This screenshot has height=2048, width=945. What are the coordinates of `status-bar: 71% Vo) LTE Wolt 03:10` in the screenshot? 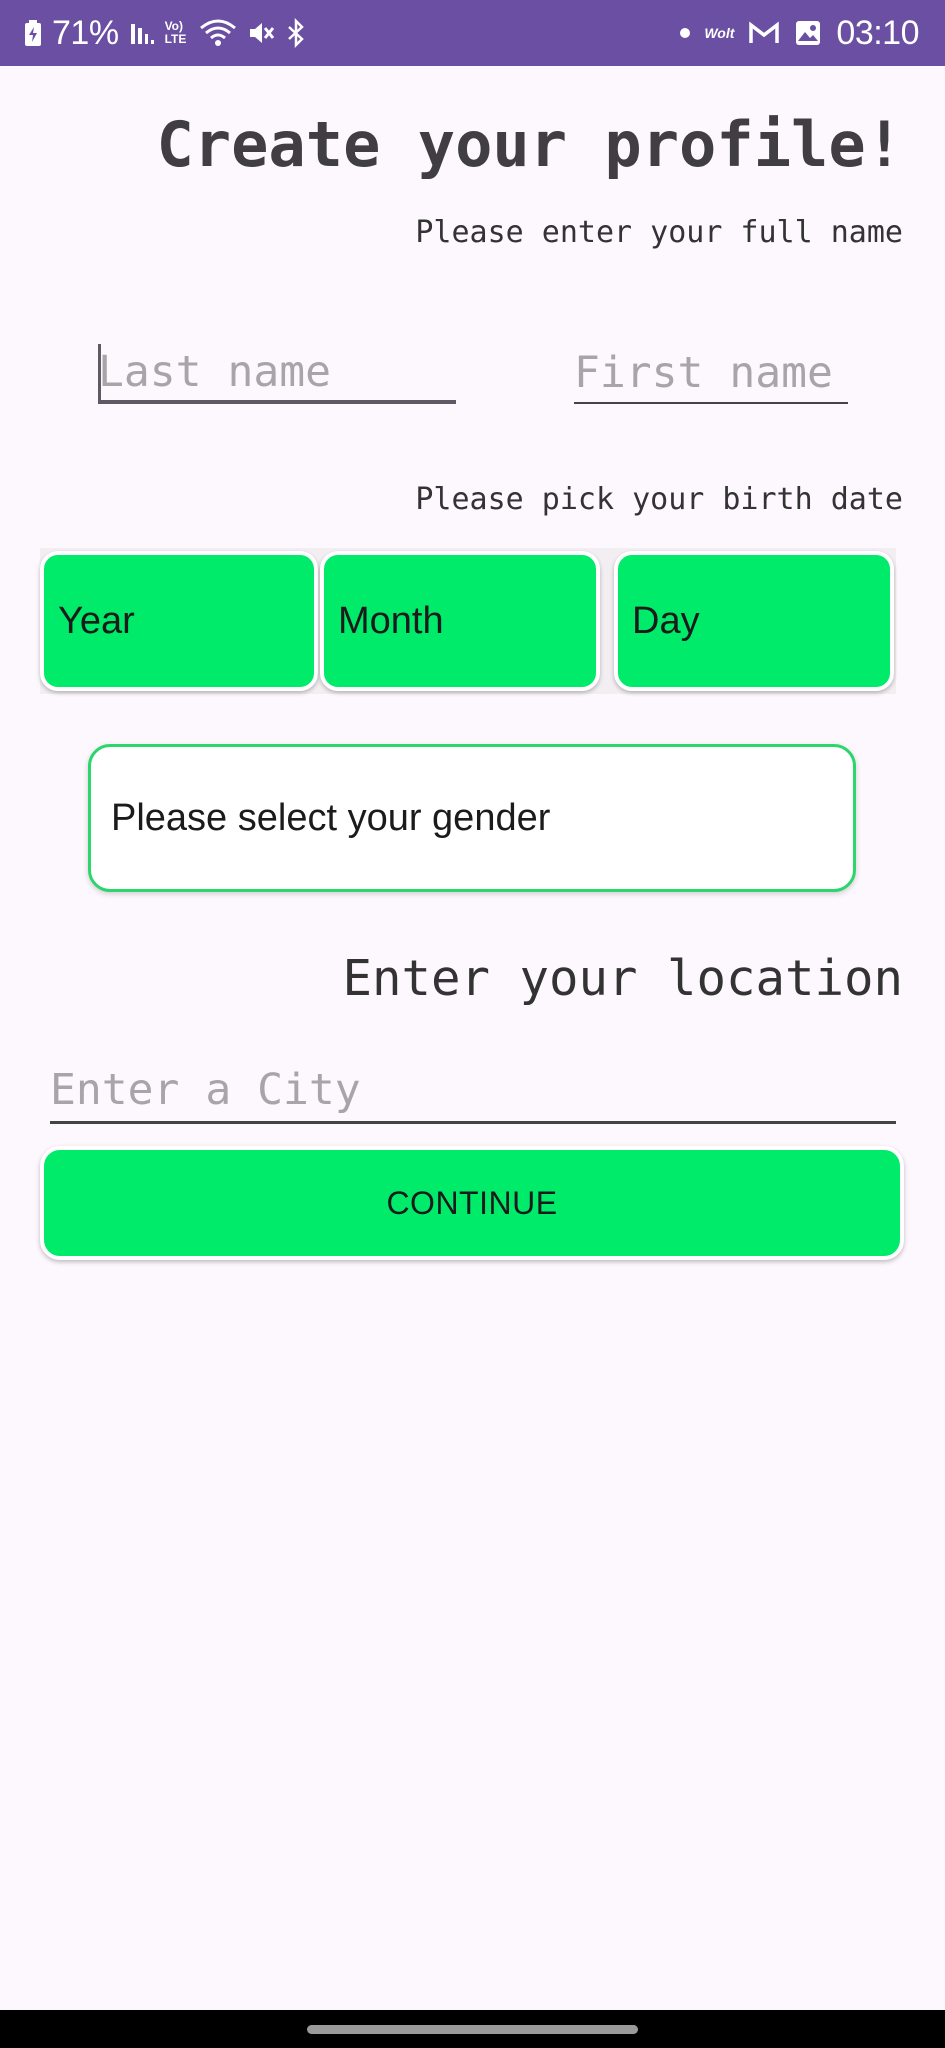 It's located at (472, 33).